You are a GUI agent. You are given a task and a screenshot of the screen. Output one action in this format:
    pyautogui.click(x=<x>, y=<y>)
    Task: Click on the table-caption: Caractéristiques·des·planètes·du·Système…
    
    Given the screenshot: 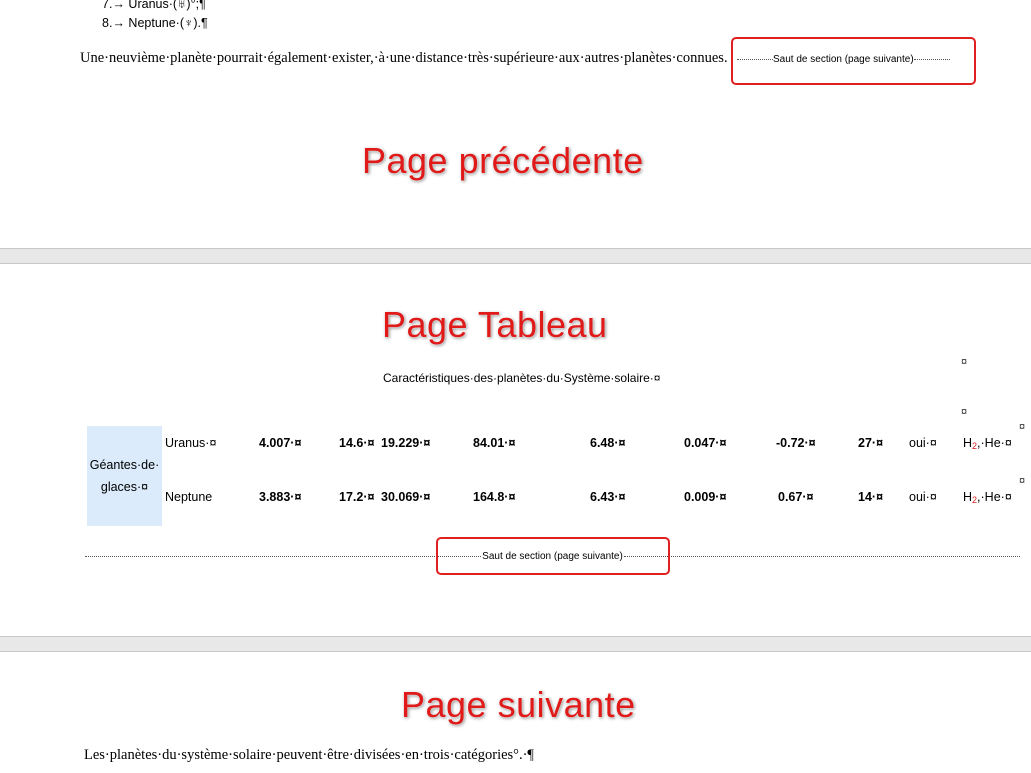 What is the action you would take?
    pyautogui.click(x=522, y=378)
    